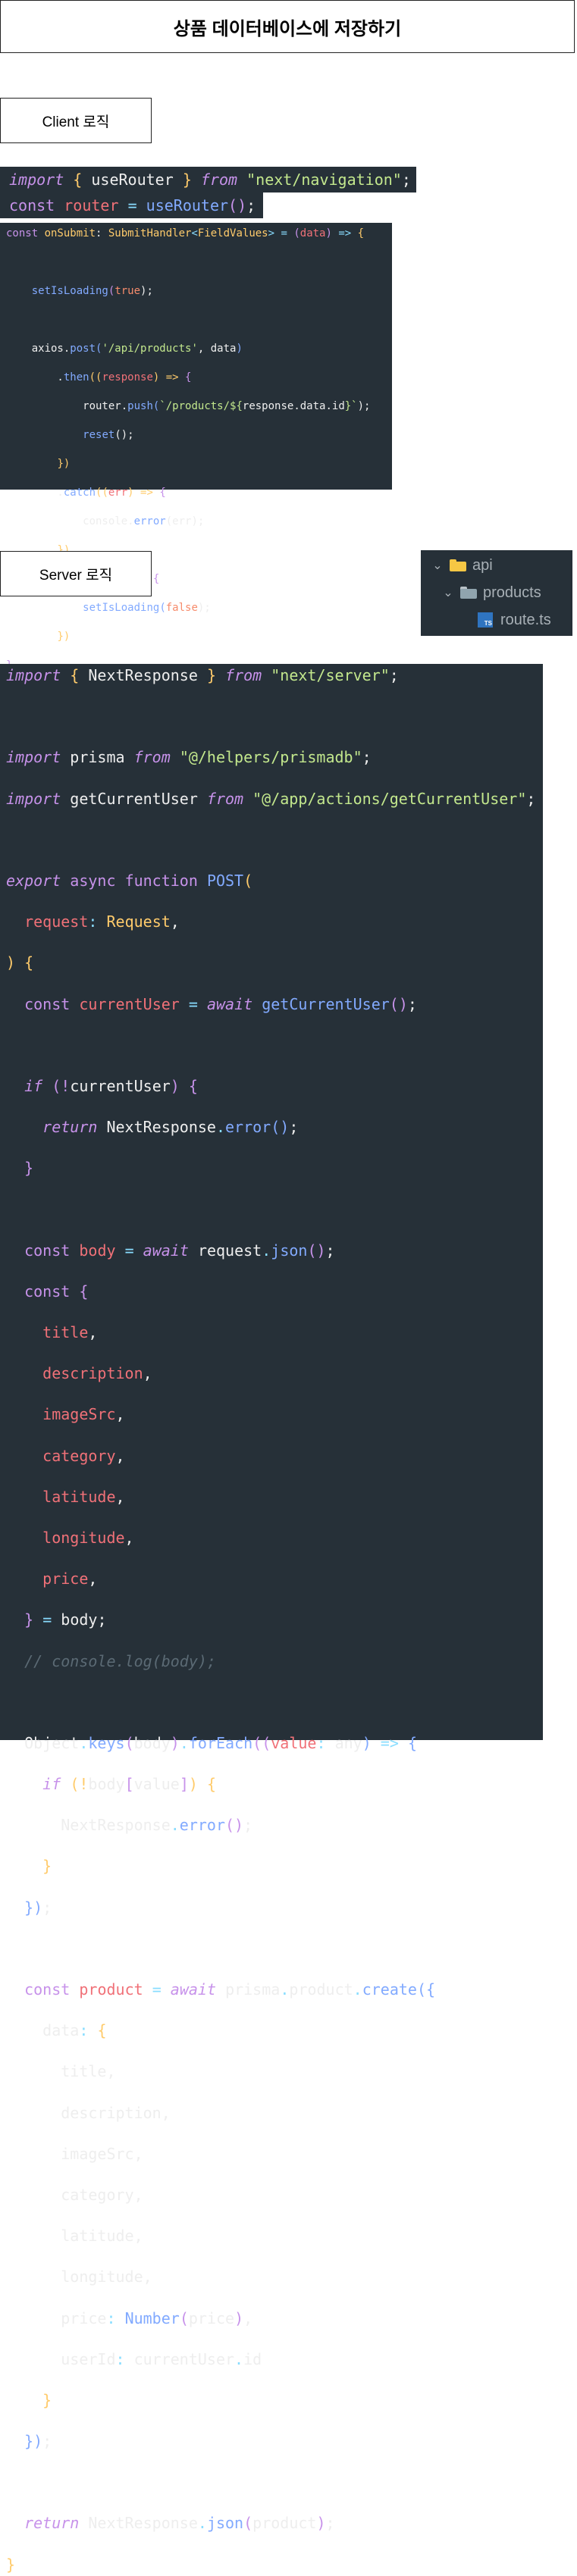 The width and height of the screenshot is (577, 2576). Describe the element at coordinates (129, 1785) in the screenshot. I see `code-line: if (!body[value]) {` at that location.